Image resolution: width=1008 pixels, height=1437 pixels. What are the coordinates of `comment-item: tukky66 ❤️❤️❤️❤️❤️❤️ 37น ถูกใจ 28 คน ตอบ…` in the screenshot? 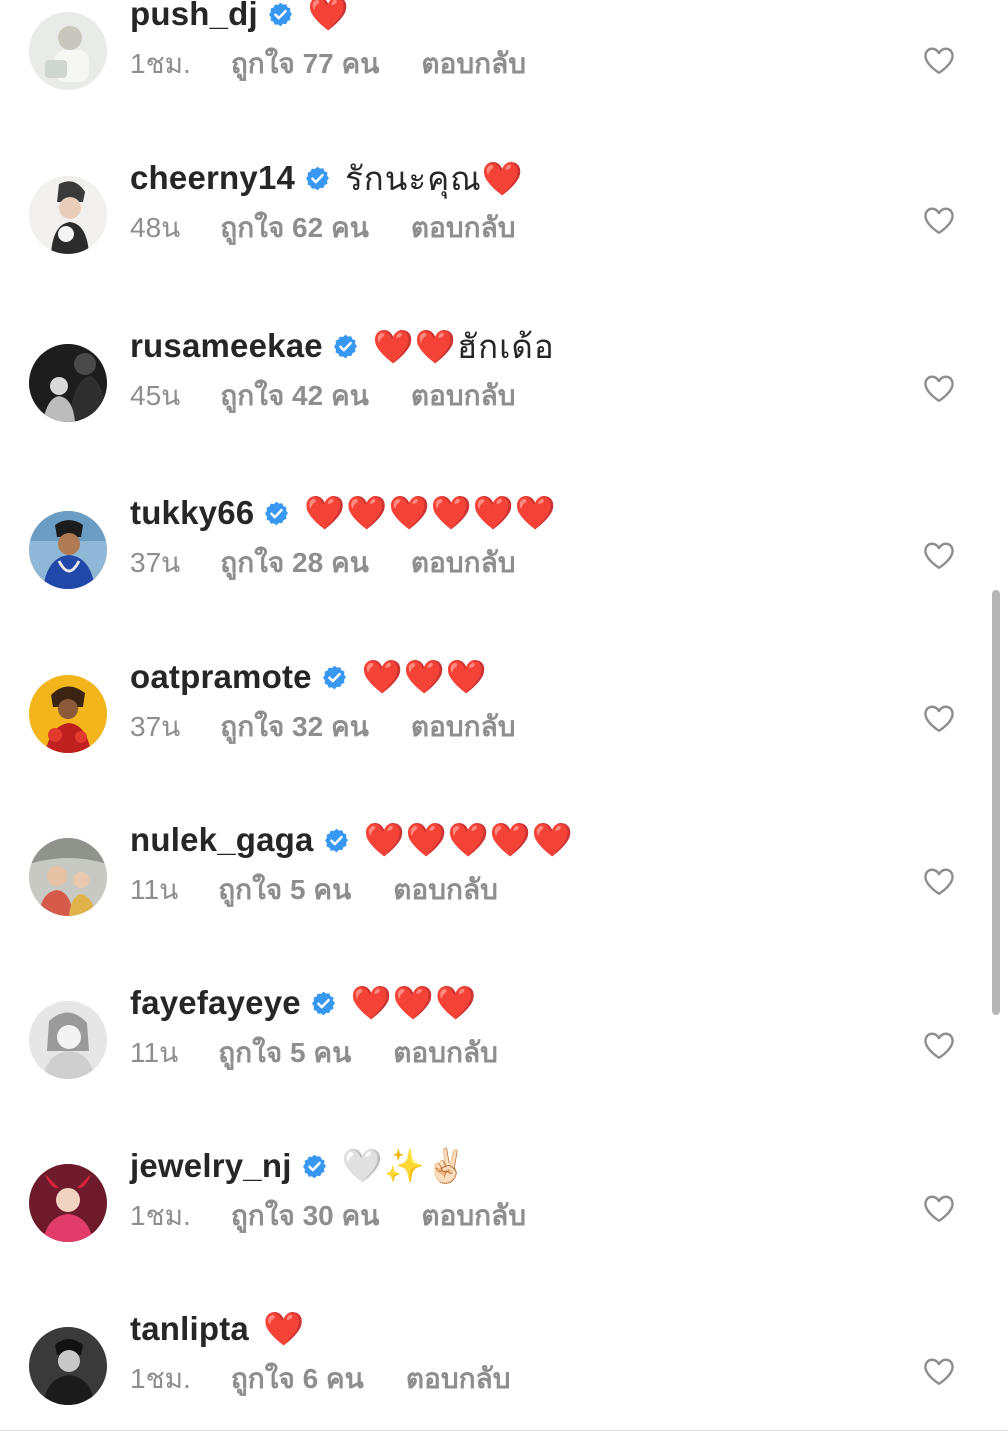 It's located at (504, 562).